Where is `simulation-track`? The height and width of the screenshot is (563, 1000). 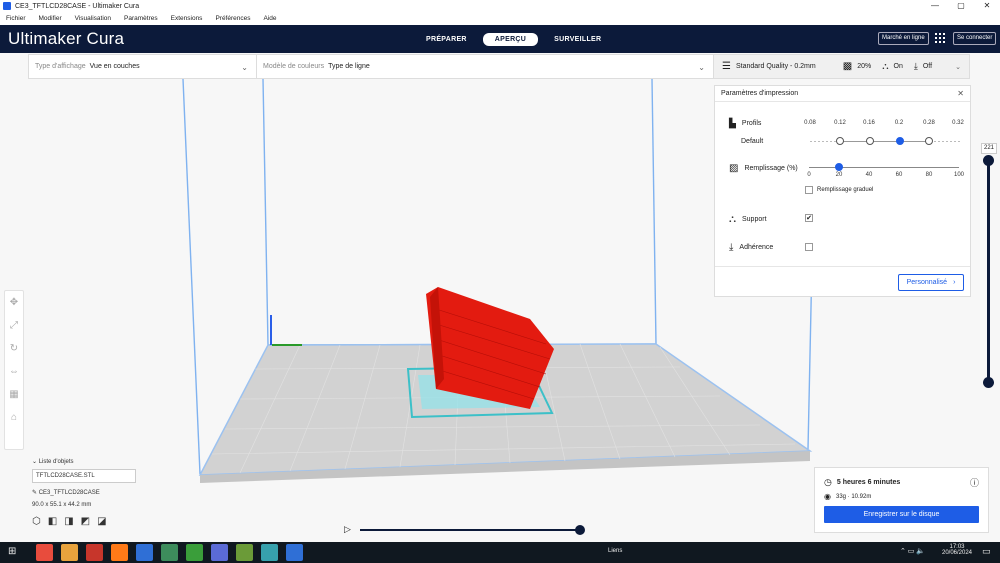
simulation-track is located at coordinates (470, 530).